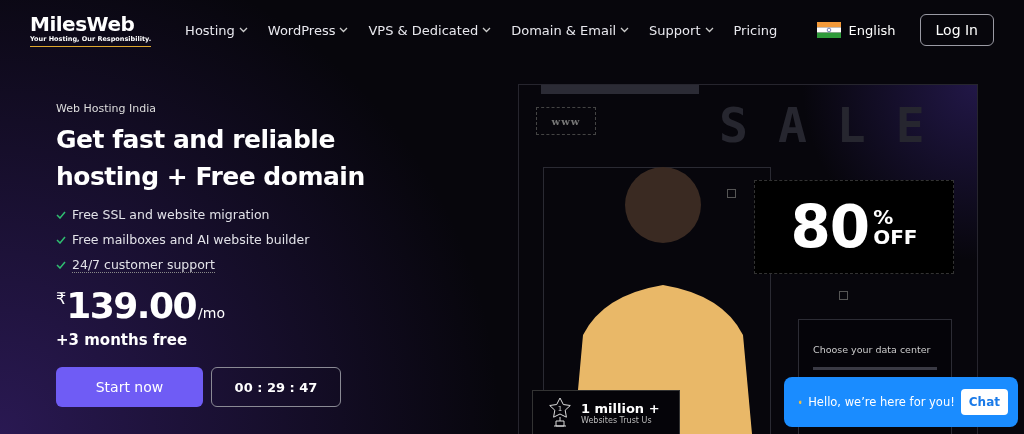 This screenshot has height=434, width=1024. Describe the element at coordinates (276, 387) in the screenshot. I see `countdown-timer: 00 : 29 : 47` at that location.